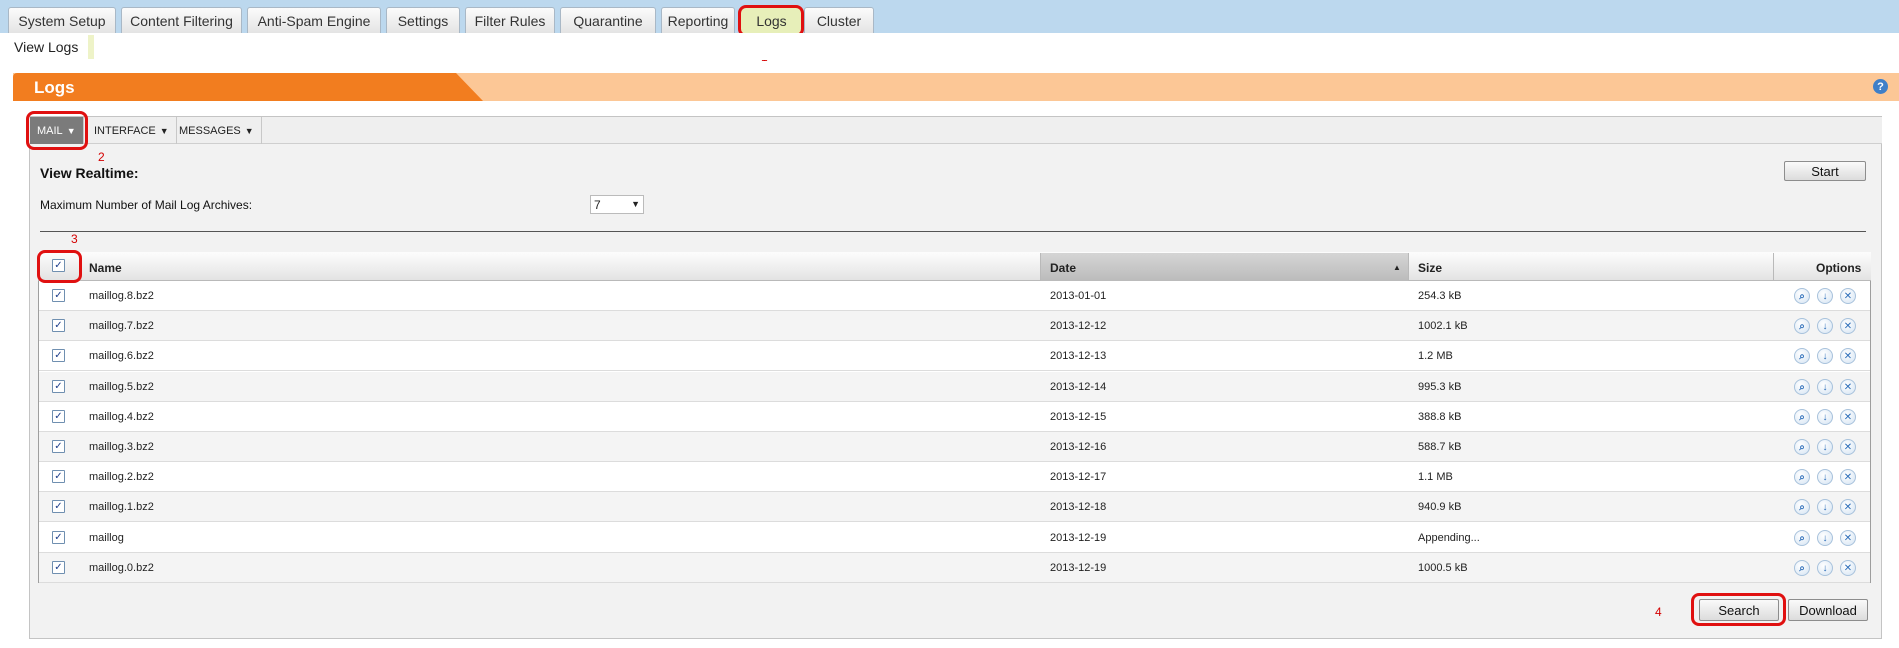  I want to click on table-row: ✓ maillog.7.bz2 2013-12-12 1002.1 kB ⌕ ↓ ✕, so click(954, 326).